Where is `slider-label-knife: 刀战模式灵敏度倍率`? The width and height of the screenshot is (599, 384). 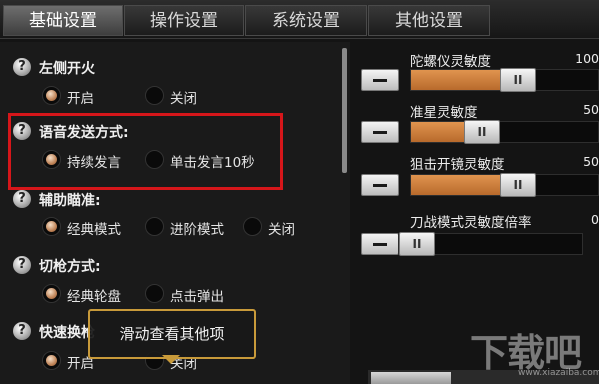 slider-label-knife: 刀战模式灵敏度倍率 is located at coordinates (471, 223).